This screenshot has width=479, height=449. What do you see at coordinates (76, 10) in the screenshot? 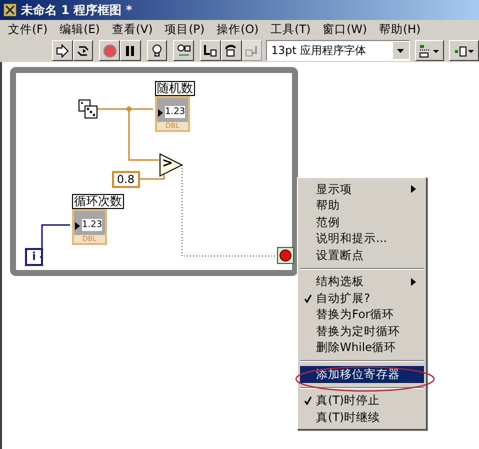
I see `window-title: 未命名 1 程序框图 *` at bounding box center [76, 10].